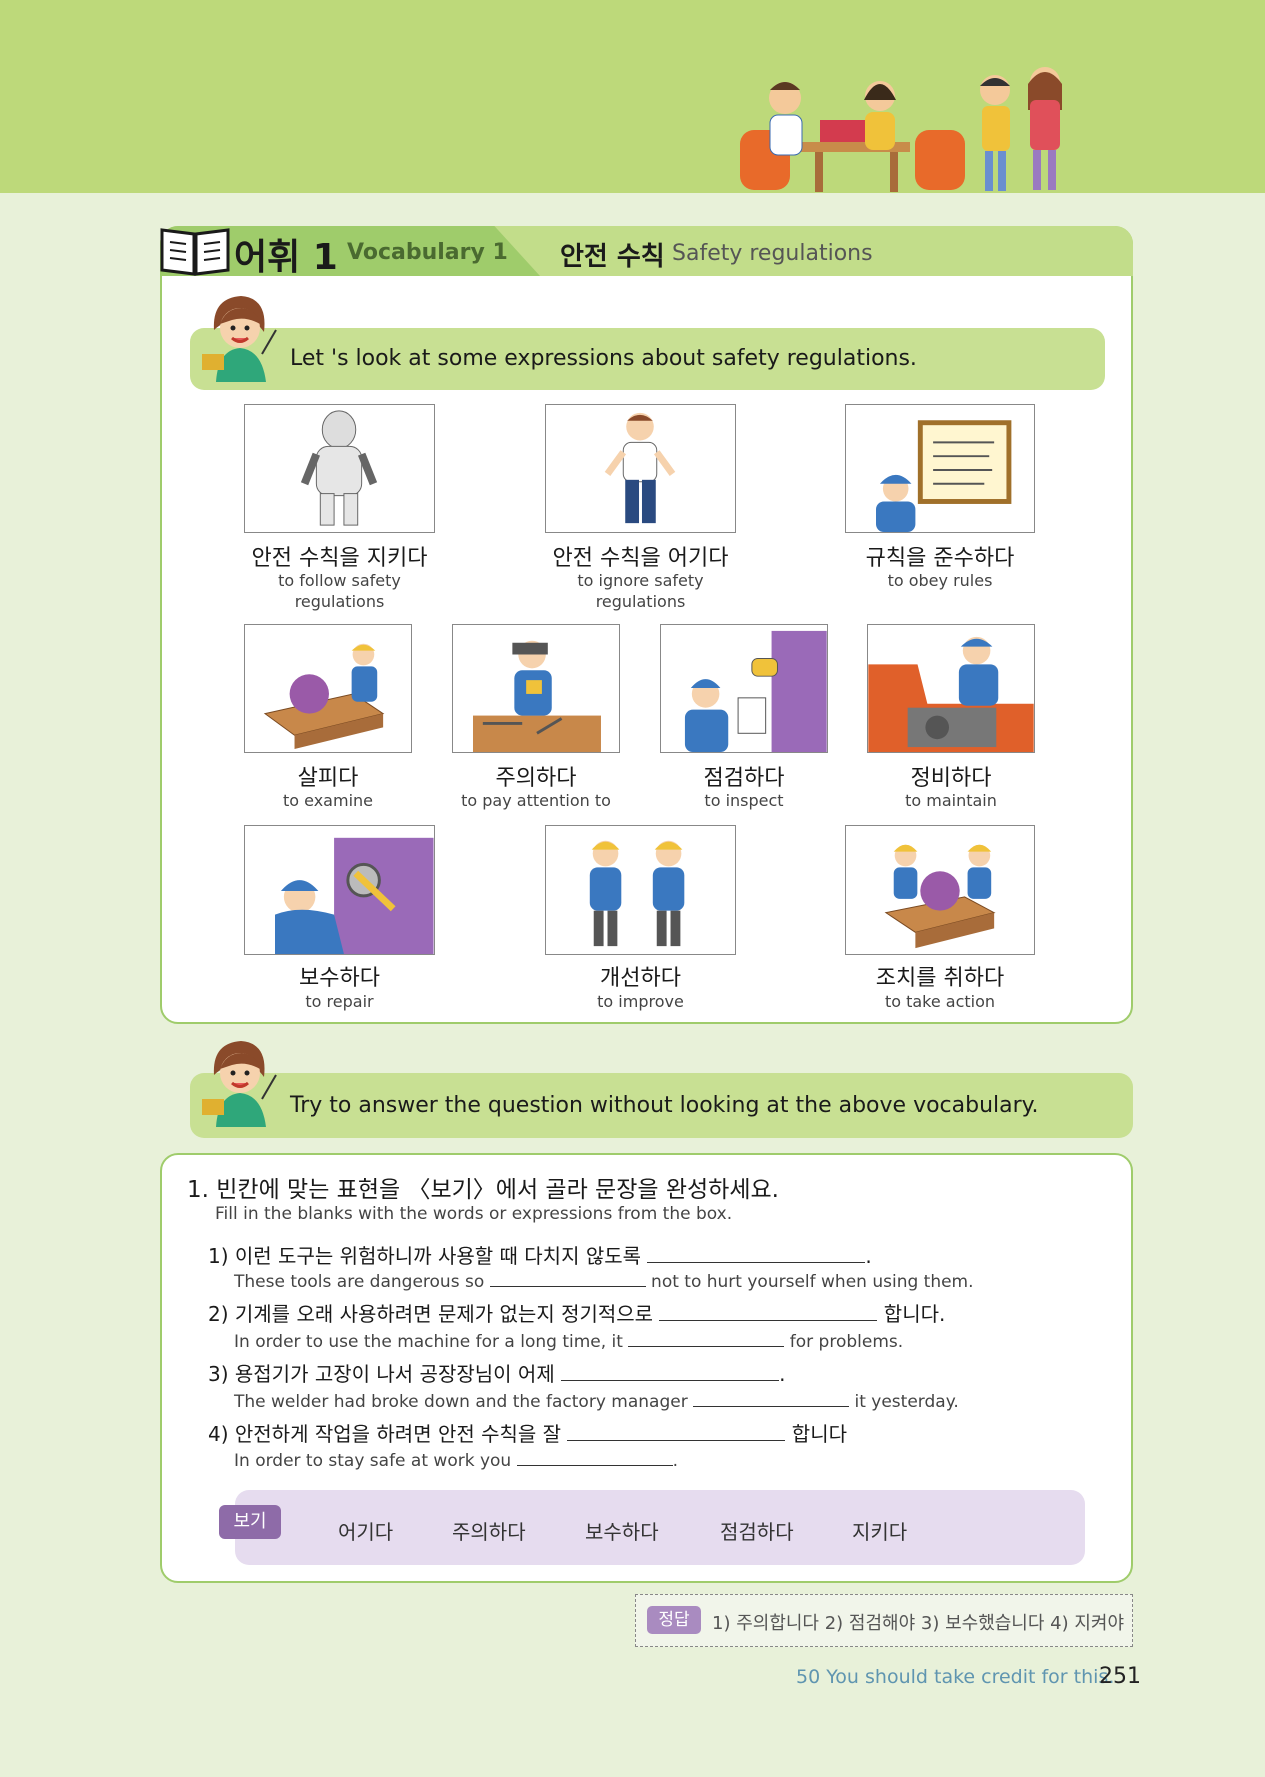  Describe the element at coordinates (772, 253) in the screenshot. I see `topic-title-english: Safety regulations` at that location.